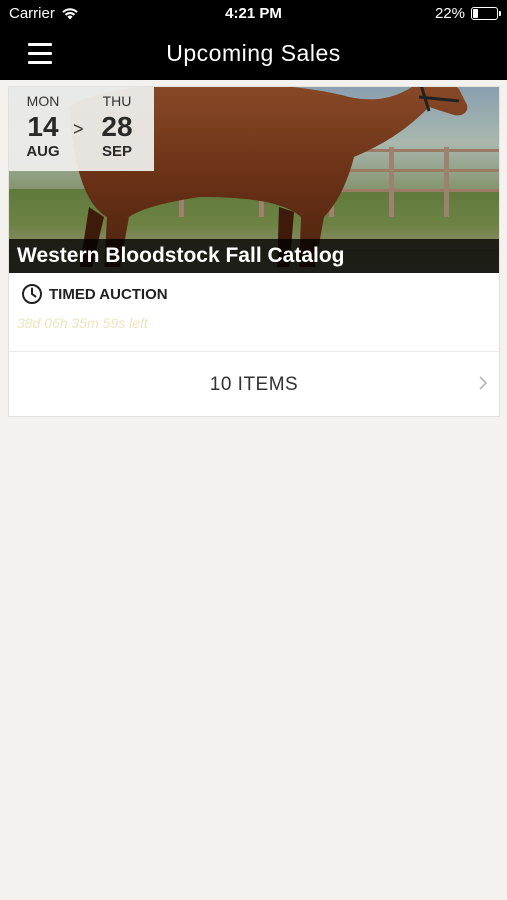 The image size is (507, 900). I want to click on battery-percent: 22%, so click(449, 13).